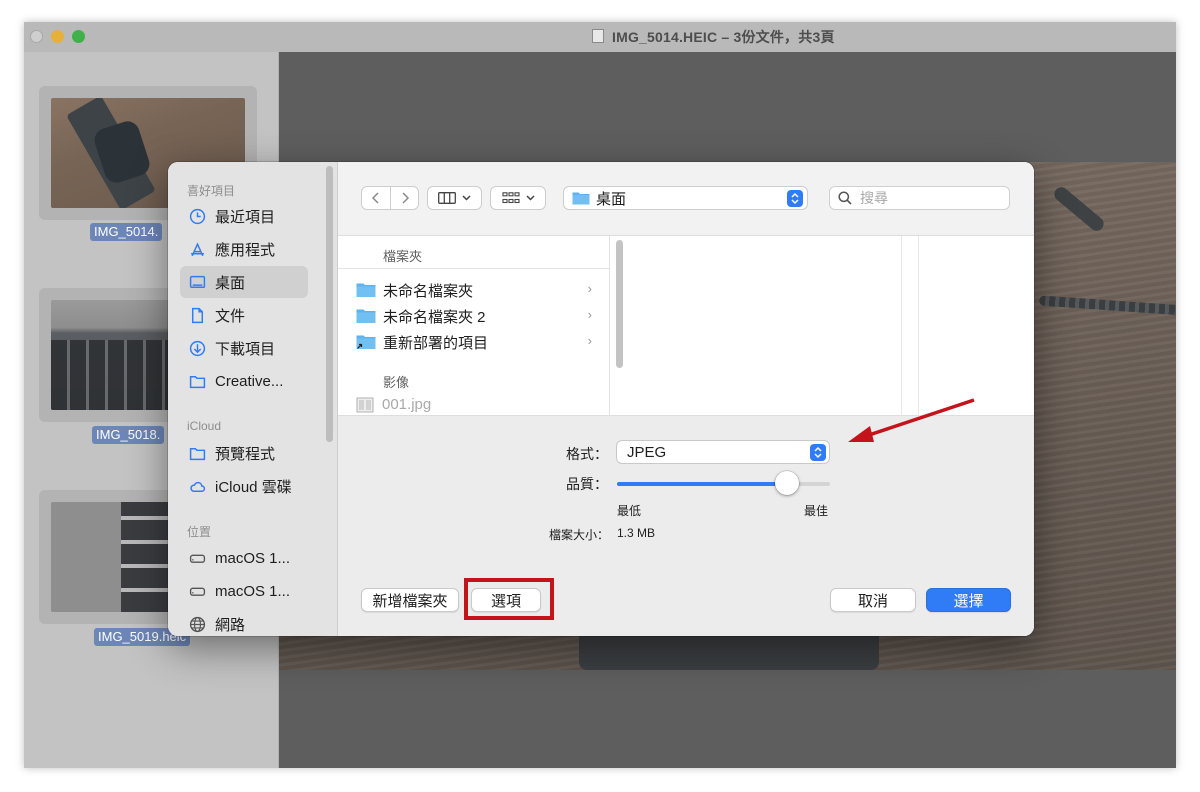 The height and width of the screenshot is (792, 1200). Describe the element at coordinates (211, 191) in the screenshot. I see `sidebar-section-favorites: 喜好項目` at that location.